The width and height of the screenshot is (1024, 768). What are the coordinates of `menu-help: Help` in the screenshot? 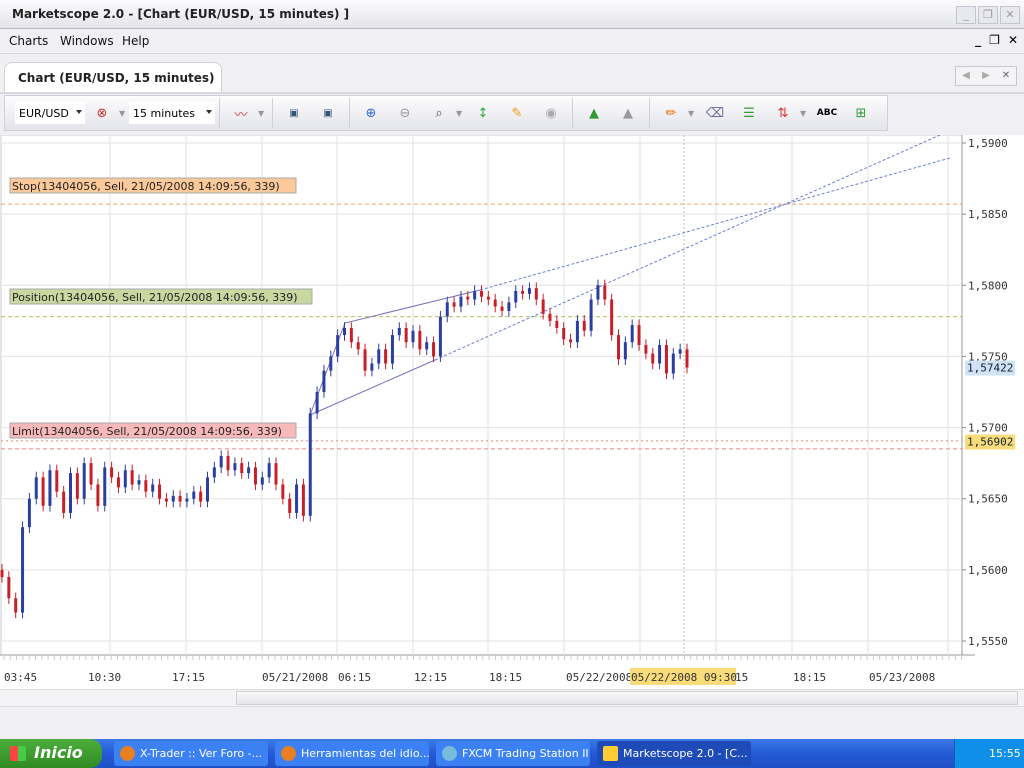 It's located at (135, 41).